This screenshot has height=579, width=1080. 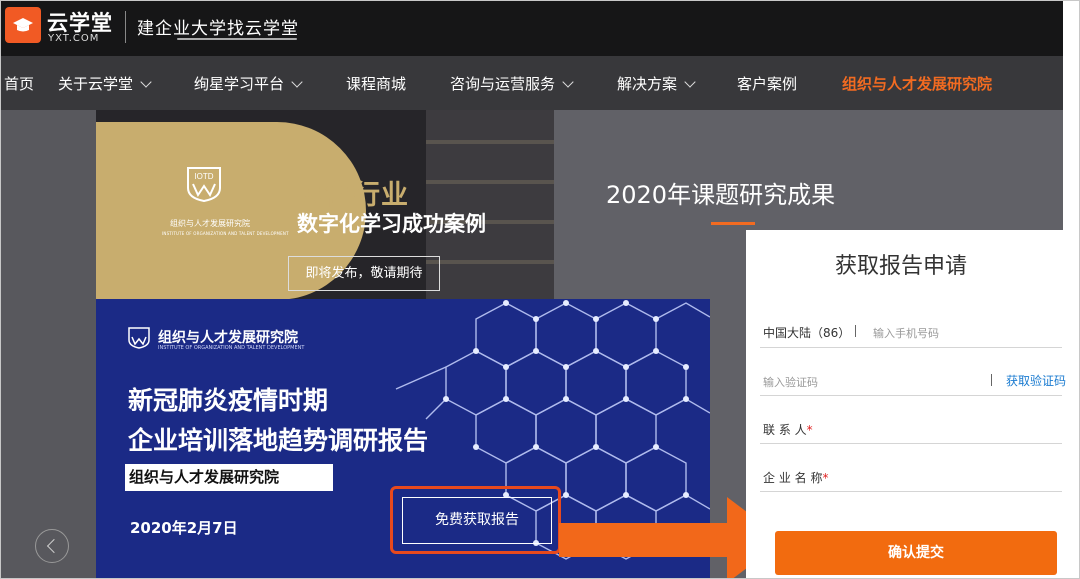 I want to click on nav-item-solutions: 解决方案, so click(x=656, y=83).